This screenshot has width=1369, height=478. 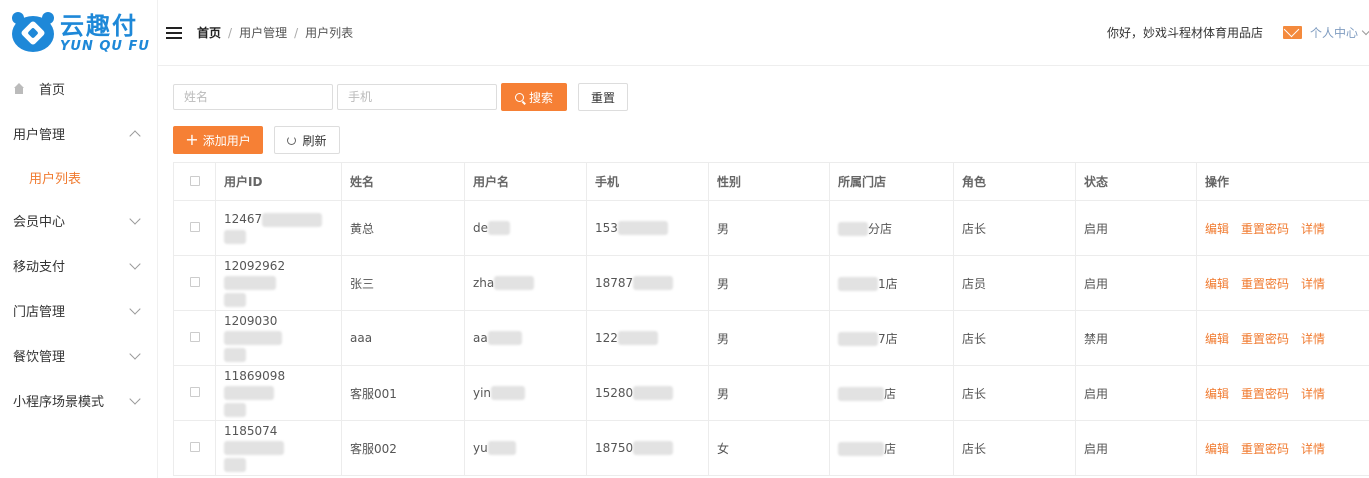 What do you see at coordinates (78, 133) in the screenshot?
I see `sidebar-item-user-management: 用户管理` at bounding box center [78, 133].